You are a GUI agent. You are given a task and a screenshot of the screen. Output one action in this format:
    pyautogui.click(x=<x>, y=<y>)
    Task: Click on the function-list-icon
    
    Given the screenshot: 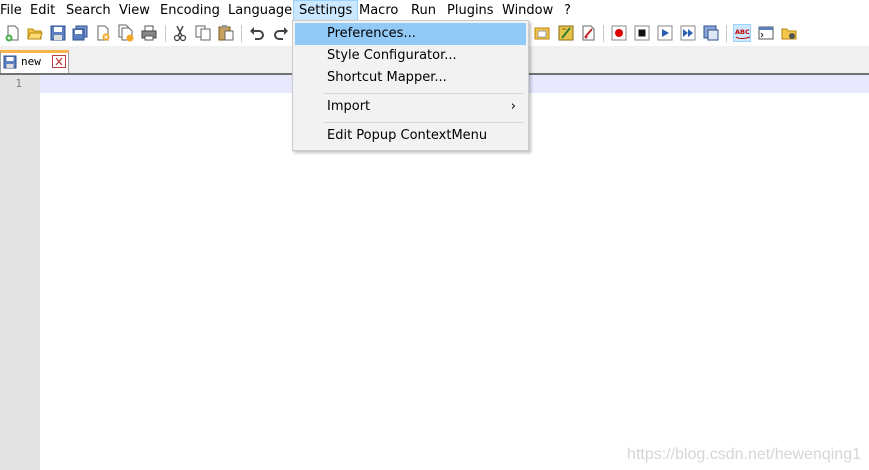 What is the action you would take?
    pyautogui.click(x=566, y=33)
    